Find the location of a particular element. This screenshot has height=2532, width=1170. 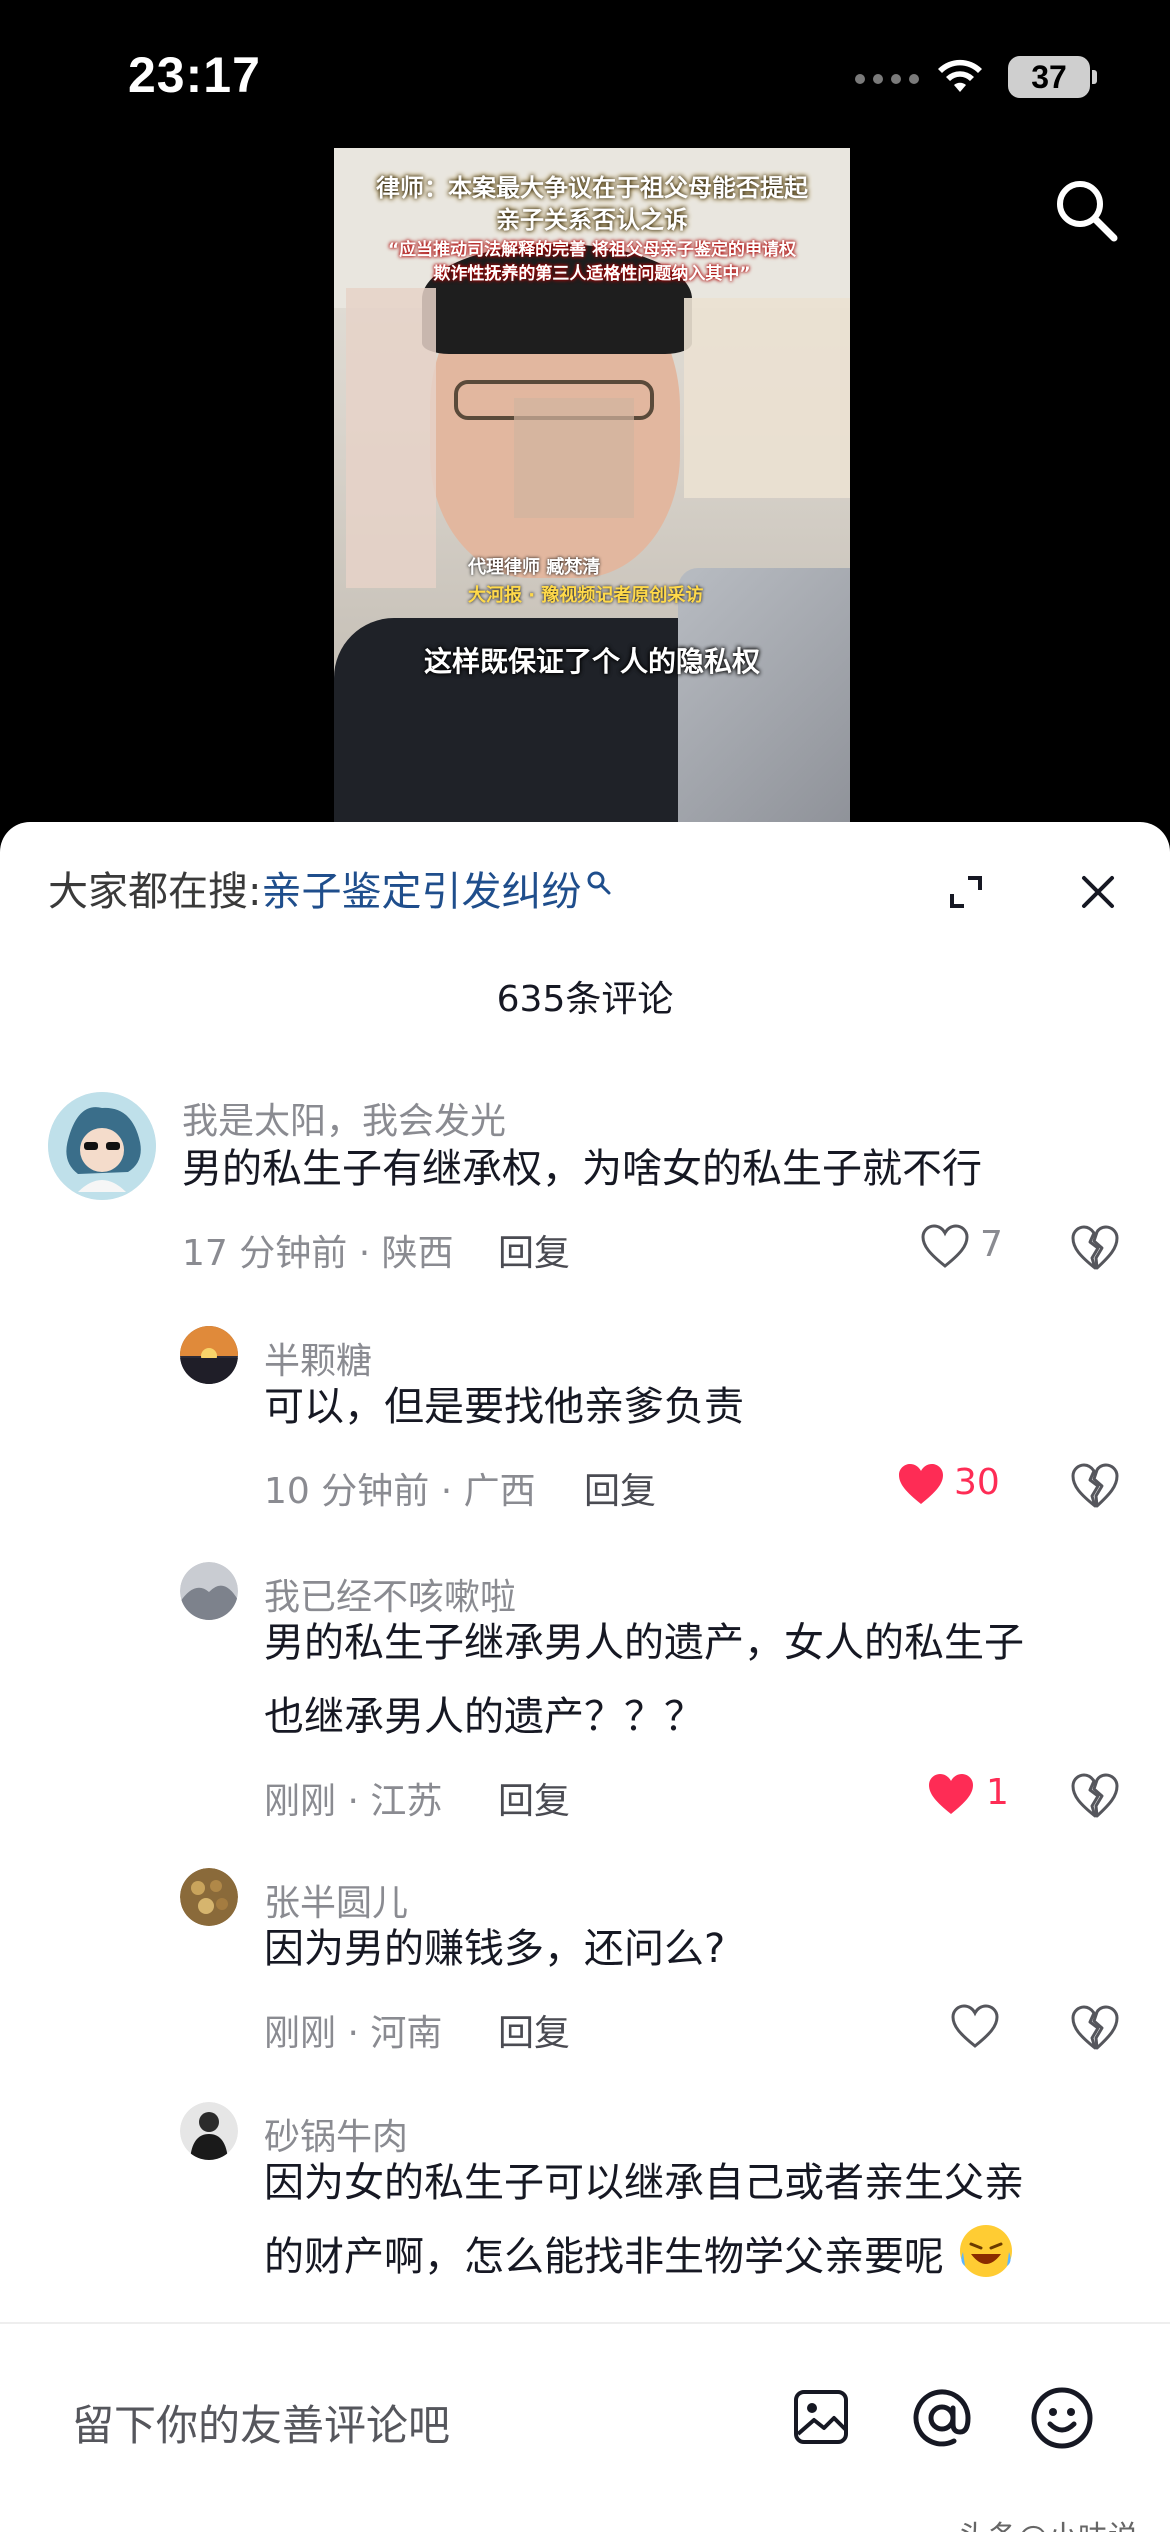

video-title: 律师：本案最大争议在于祖父母能否提起 亲子关系否认之诉 is located at coordinates (592, 204).